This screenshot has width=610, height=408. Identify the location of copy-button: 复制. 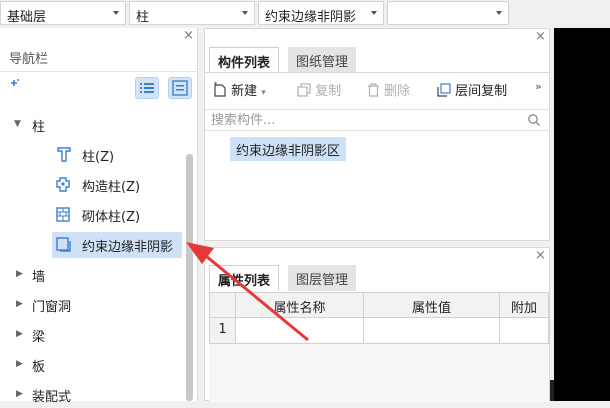
(319, 89).